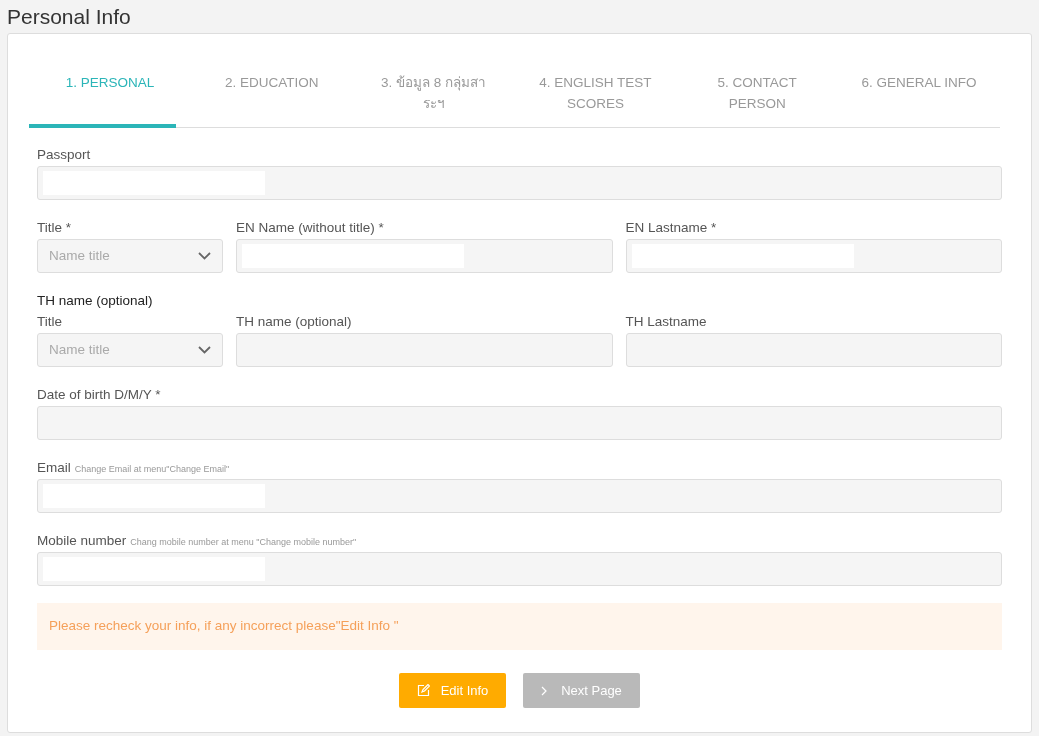  Describe the element at coordinates (452, 690) in the screenshot. I see `edit-info-button: Edit Info` at that location.